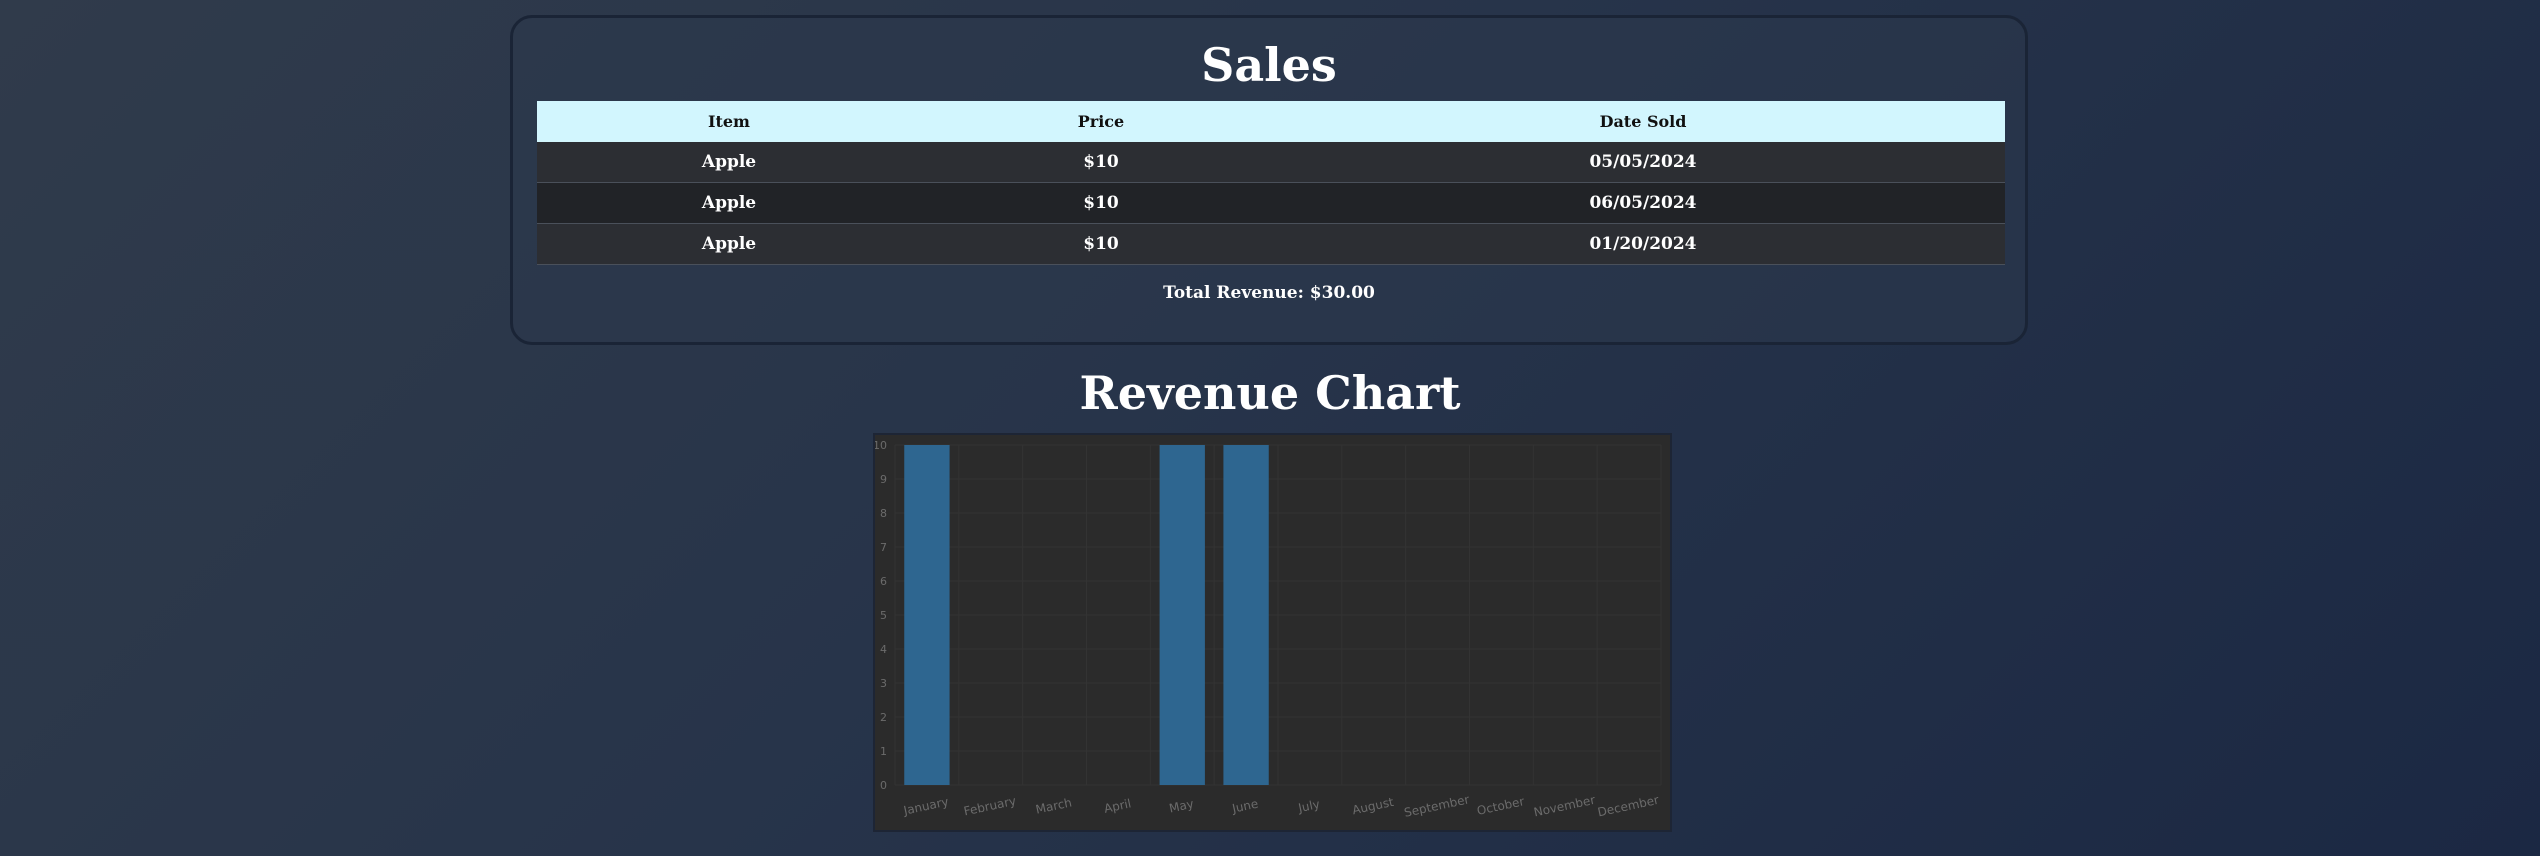  I want to click on y-tick-label: 10, so click(881, 445).